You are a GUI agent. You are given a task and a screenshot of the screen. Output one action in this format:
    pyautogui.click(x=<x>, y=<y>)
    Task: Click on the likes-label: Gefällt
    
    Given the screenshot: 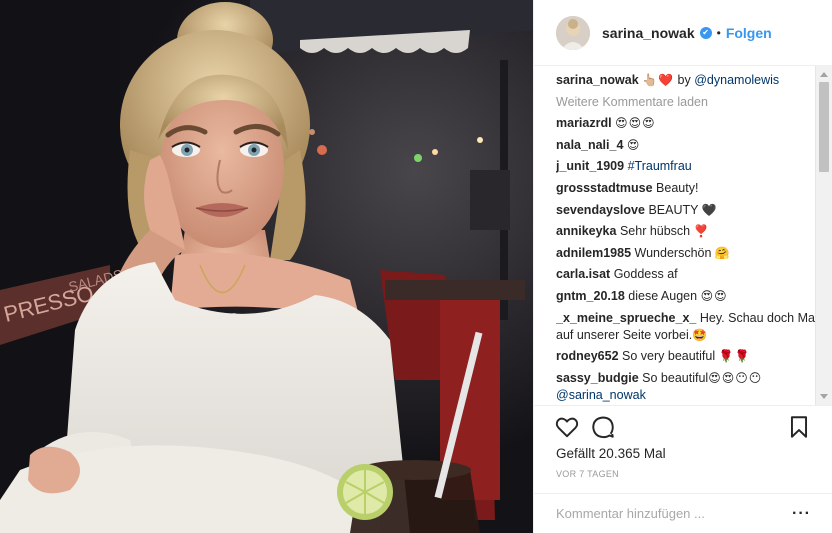 What is the action you would take?
    pyautogui.click(x=576, y=453)
    